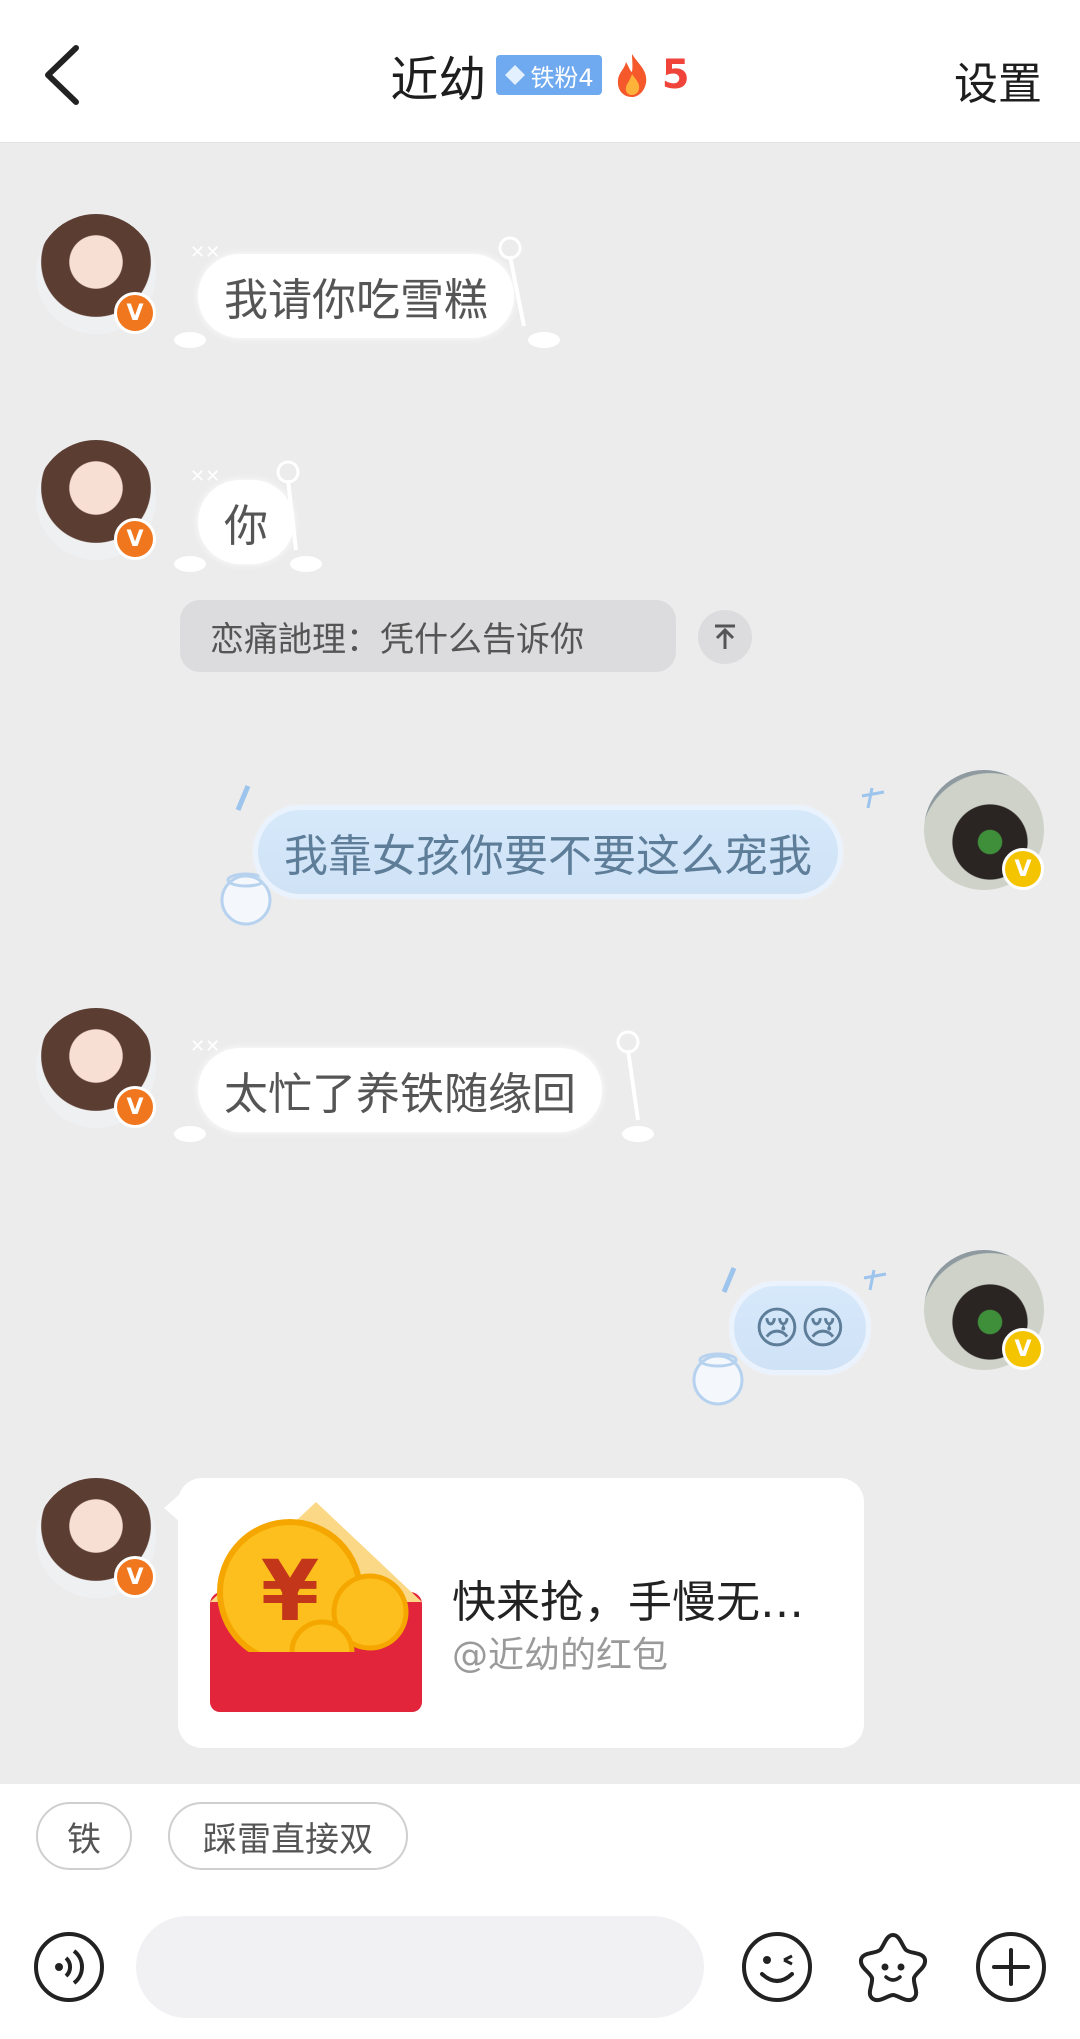 This screenshot has width=1080, height=2039. What do you see at coordinates (777, 1967) in the screenshot?
I see `emoji-icon` at bounding box center [777, 1967].